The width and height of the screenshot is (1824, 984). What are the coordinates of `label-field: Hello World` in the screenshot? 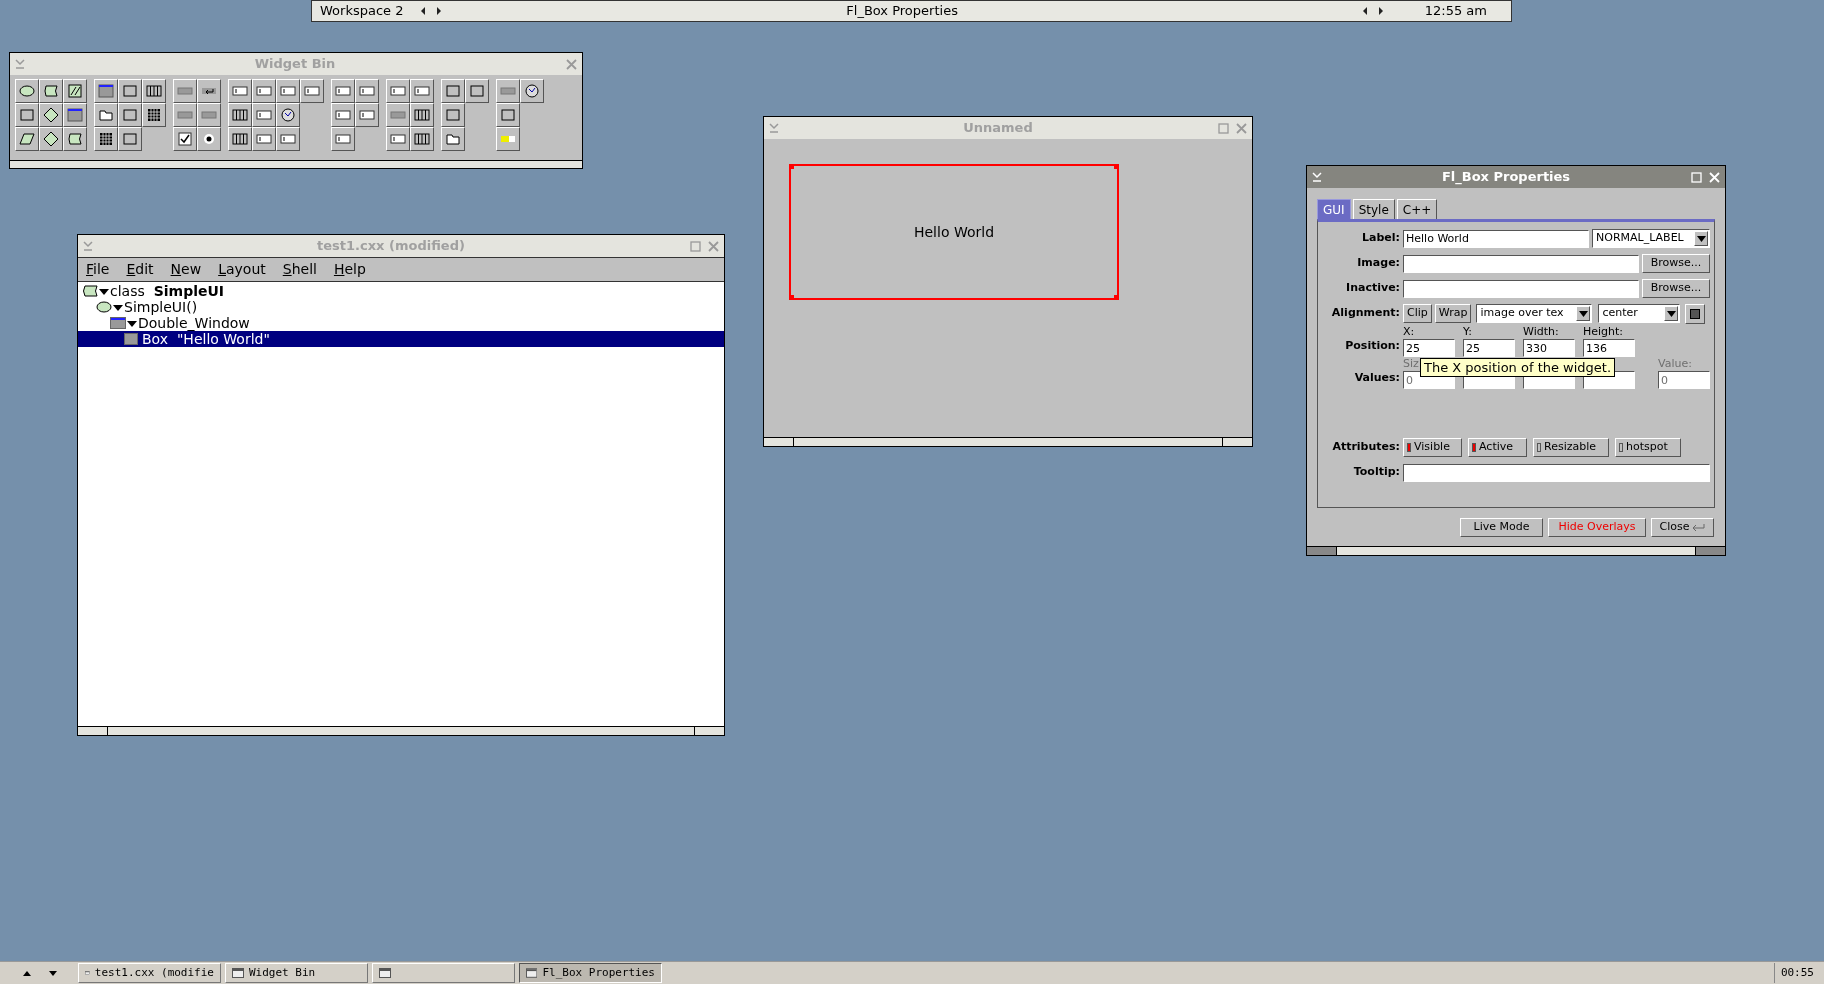 It's located at (1496, 238).